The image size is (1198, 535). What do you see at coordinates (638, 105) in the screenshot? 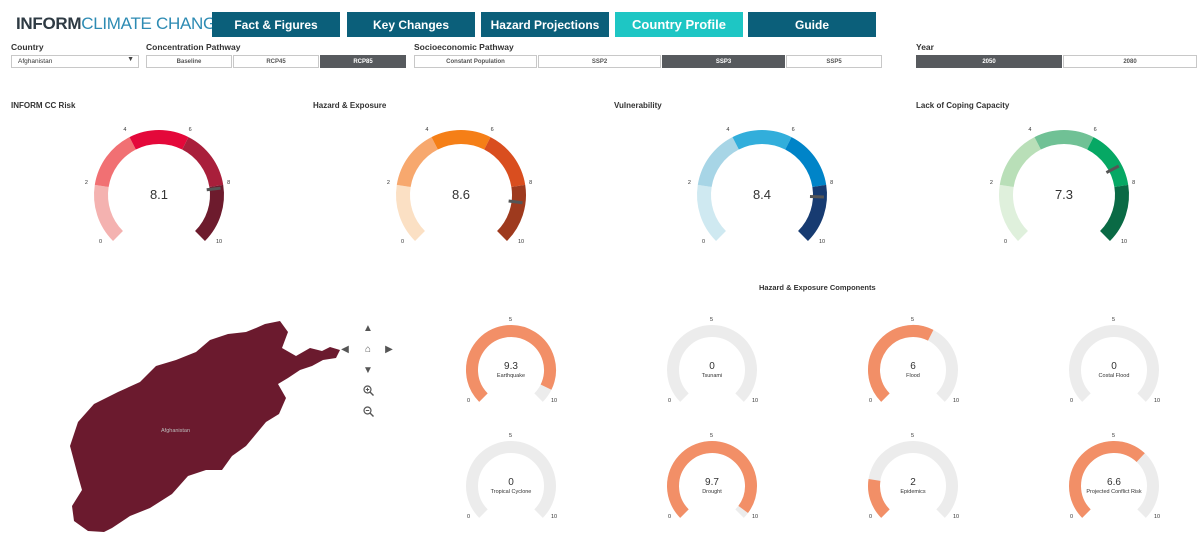
I see `gauge-title-vulnerability: Vulnerability` at bounding box center [638, 105].